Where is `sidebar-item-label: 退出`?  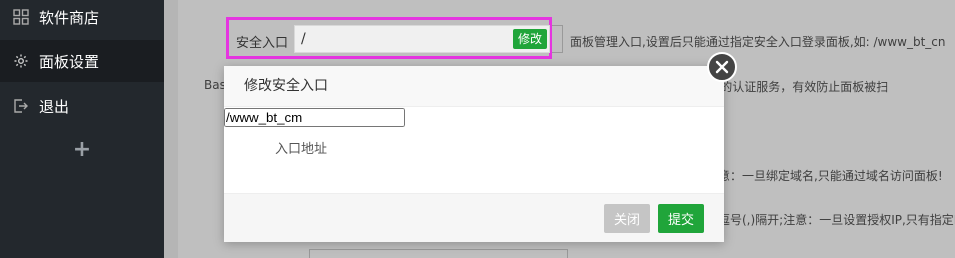 sidebar-item-label: 退出 is located at coordinates (54, 106).